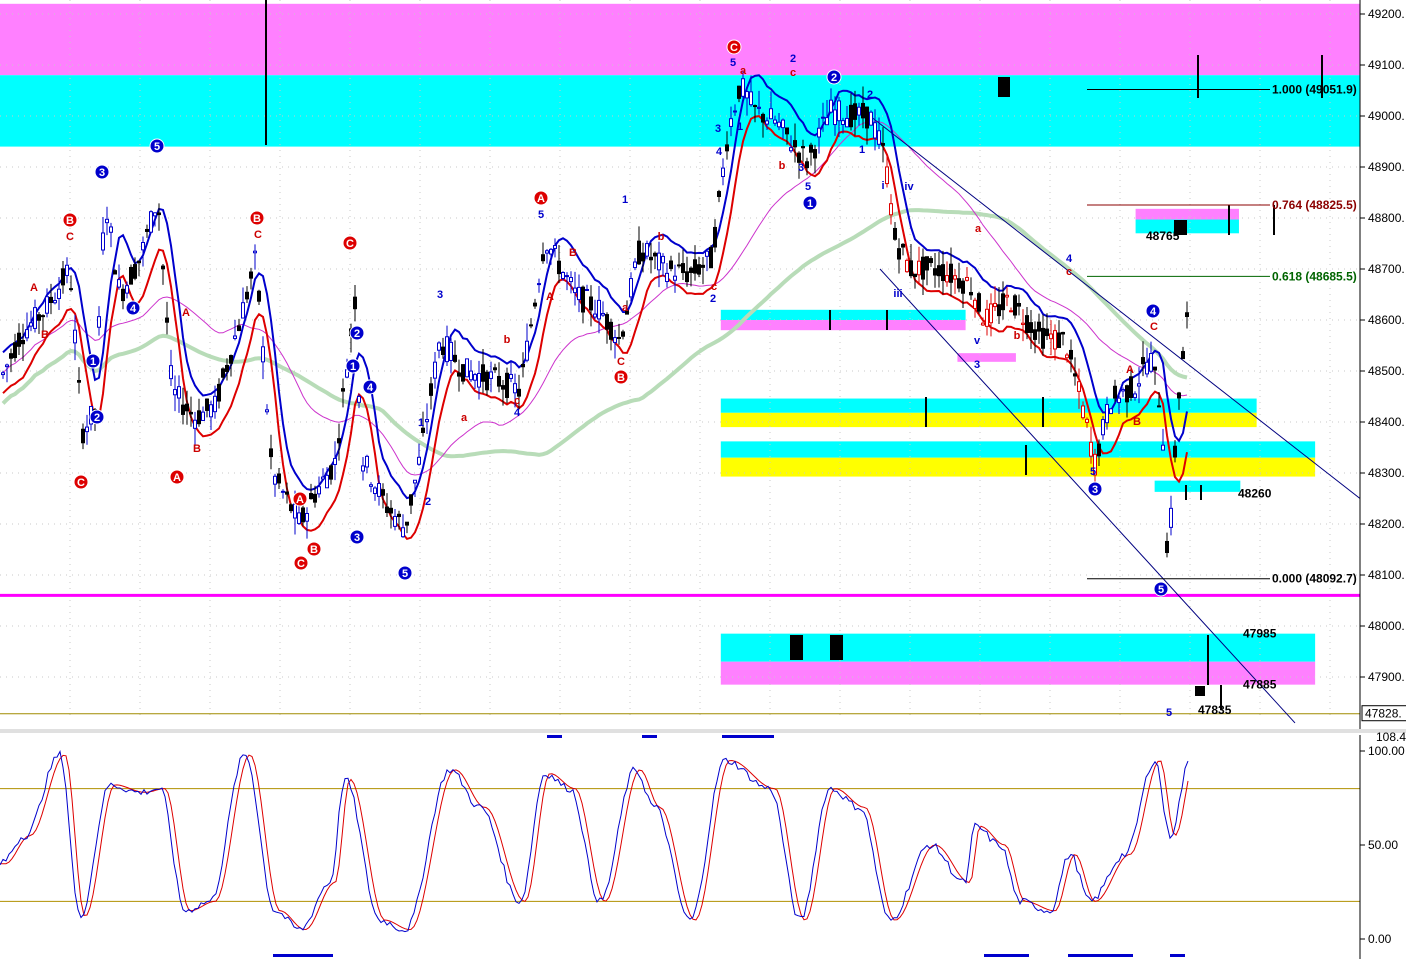  What do you see at coordinates (357, 538) in the screenshot?
I see `wave-marker-label: 3` at bounding box center [357, 538].